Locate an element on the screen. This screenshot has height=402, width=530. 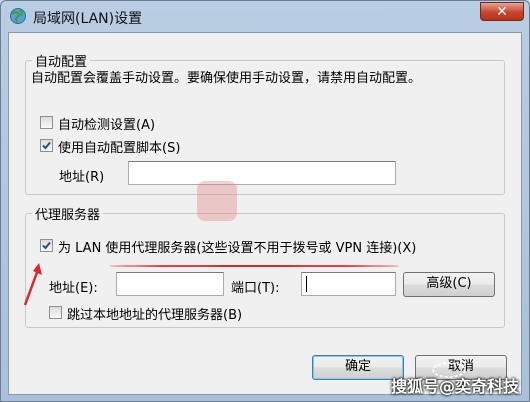
annotation-underline is located at coordinates (254, 266).